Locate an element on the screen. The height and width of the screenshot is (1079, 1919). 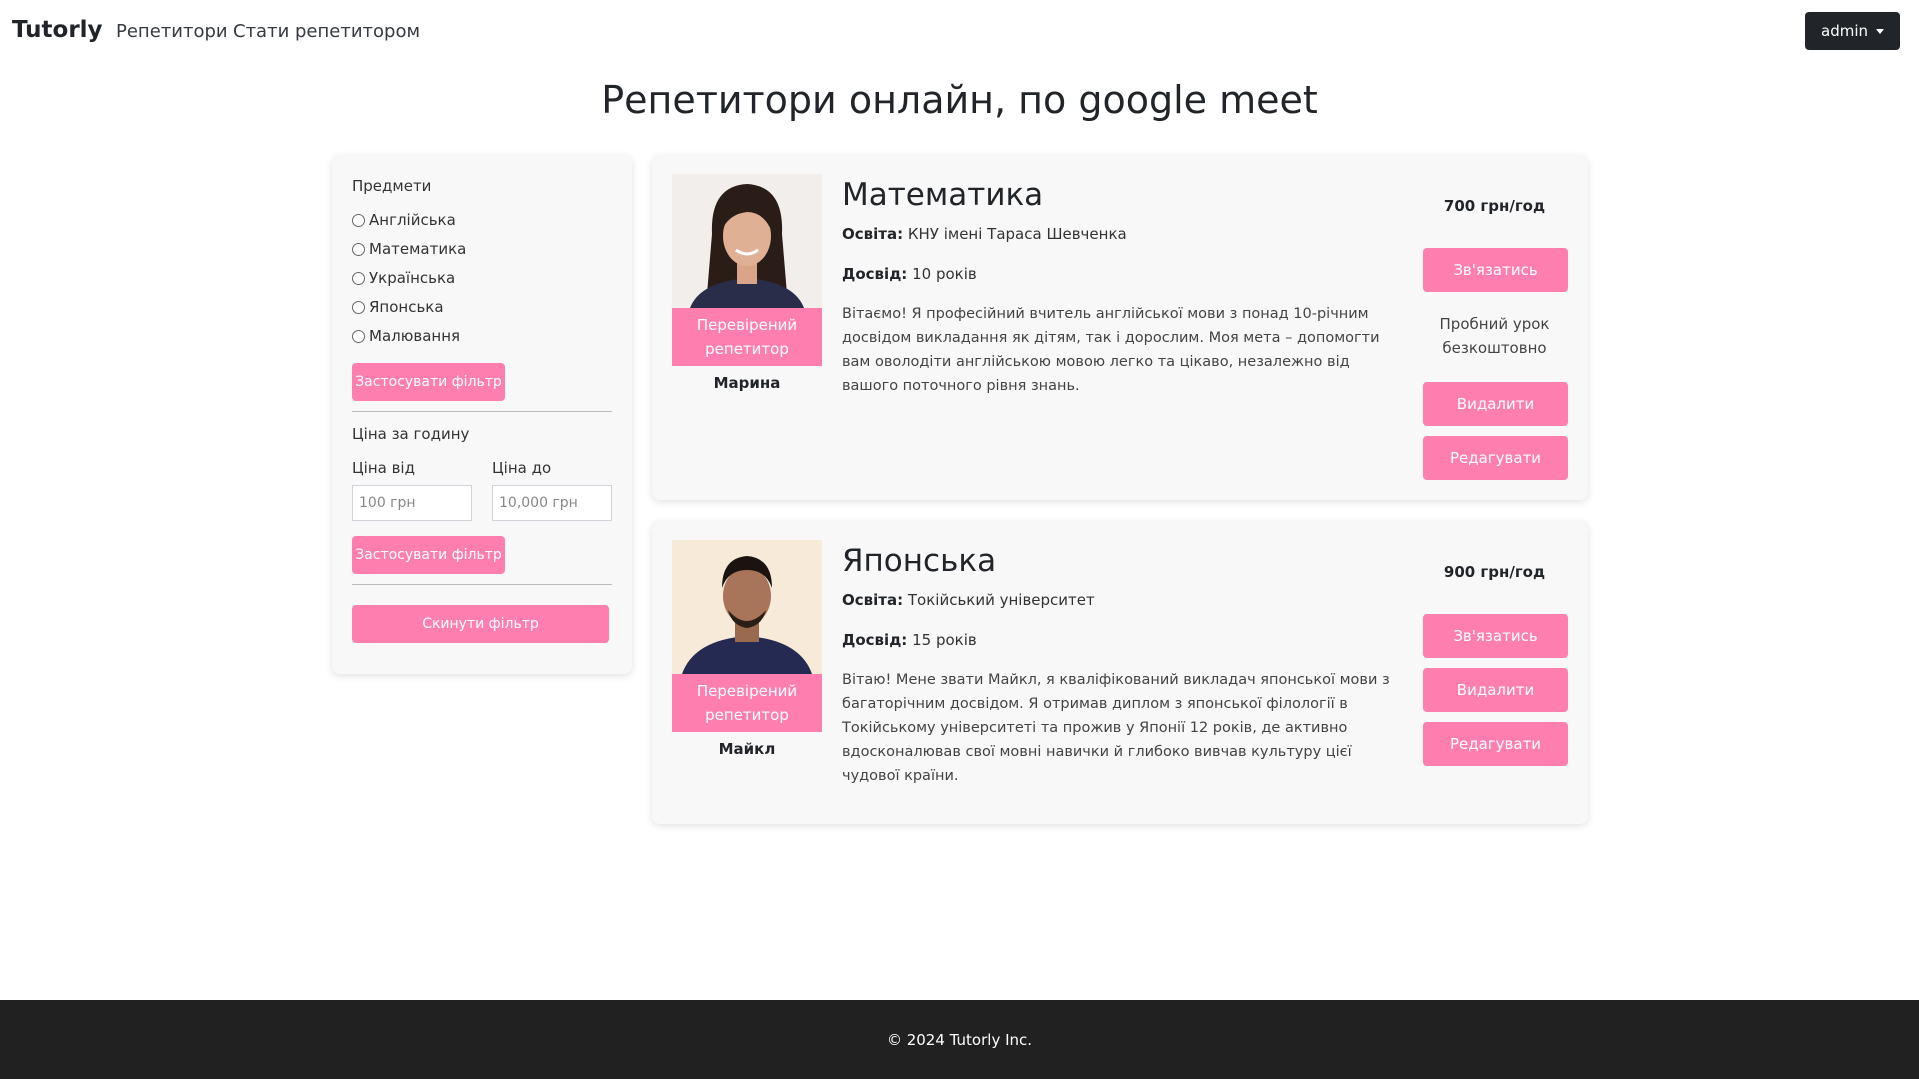
subject-radio-math: Математика is located at coordinates (409, 249).